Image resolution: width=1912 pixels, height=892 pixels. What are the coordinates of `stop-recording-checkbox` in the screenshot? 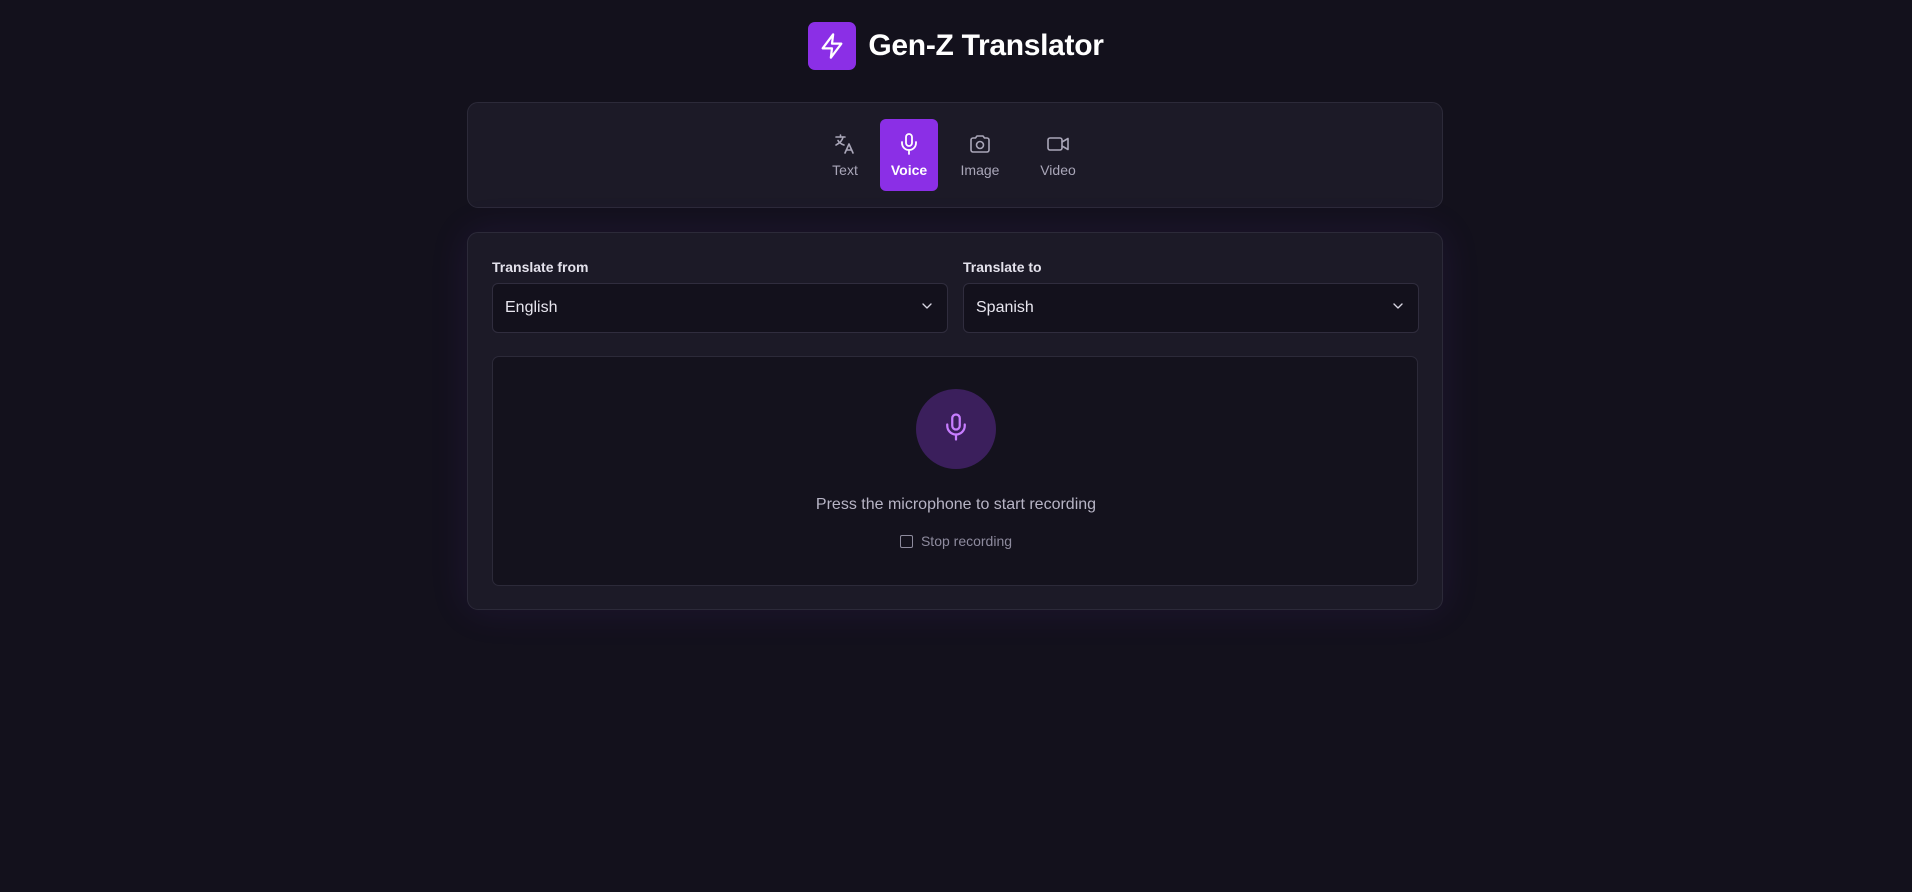 It's located at (906, 541).